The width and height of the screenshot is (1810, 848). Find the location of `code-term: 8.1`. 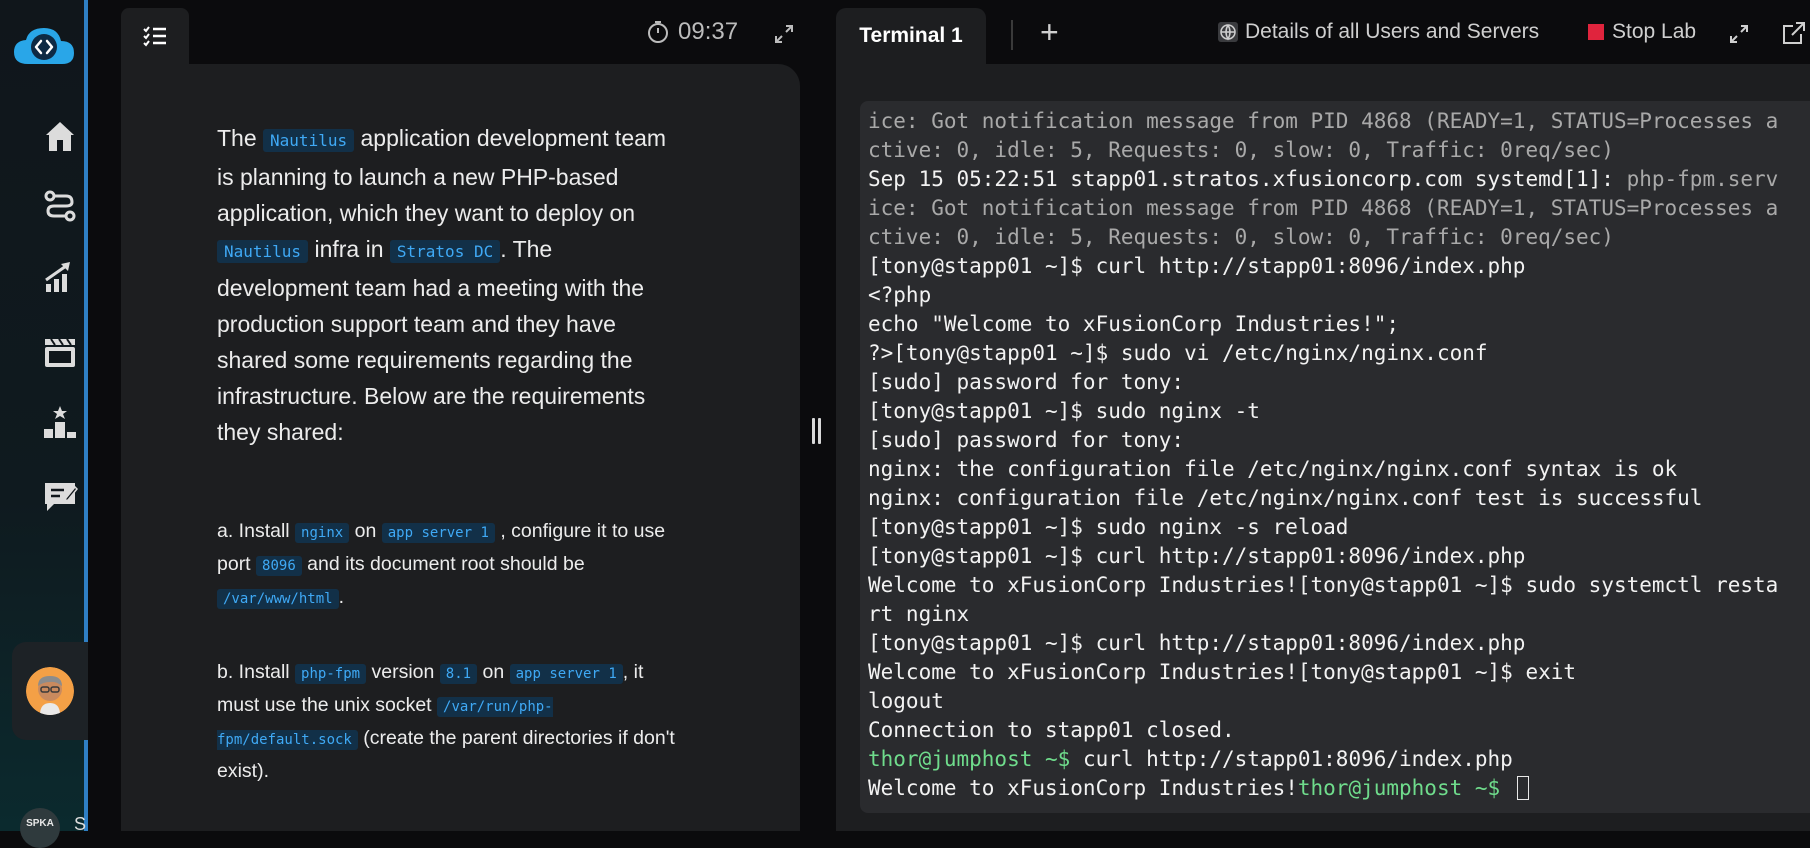

code-term: 8.1 is located at coordinates (458, 674).